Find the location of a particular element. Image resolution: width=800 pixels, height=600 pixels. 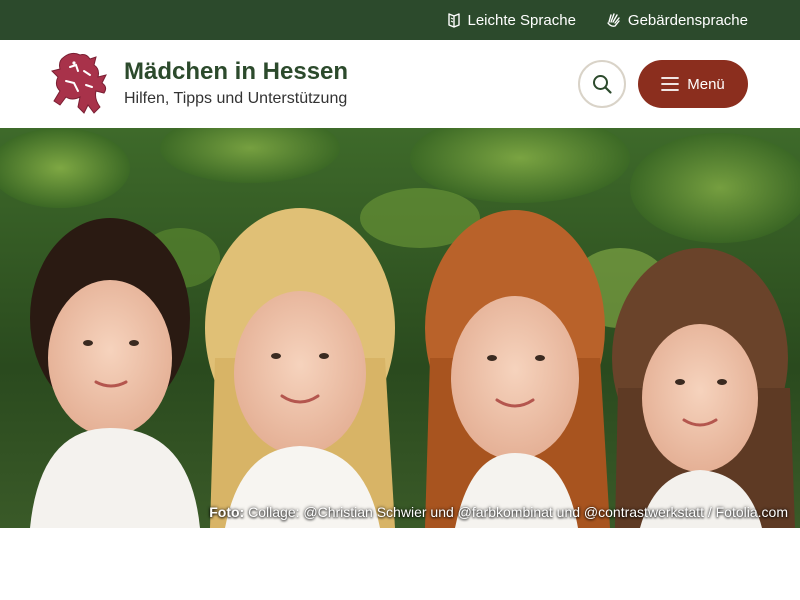

easy-language-label: Leichte Sprache is located at coordinates (521, 20).